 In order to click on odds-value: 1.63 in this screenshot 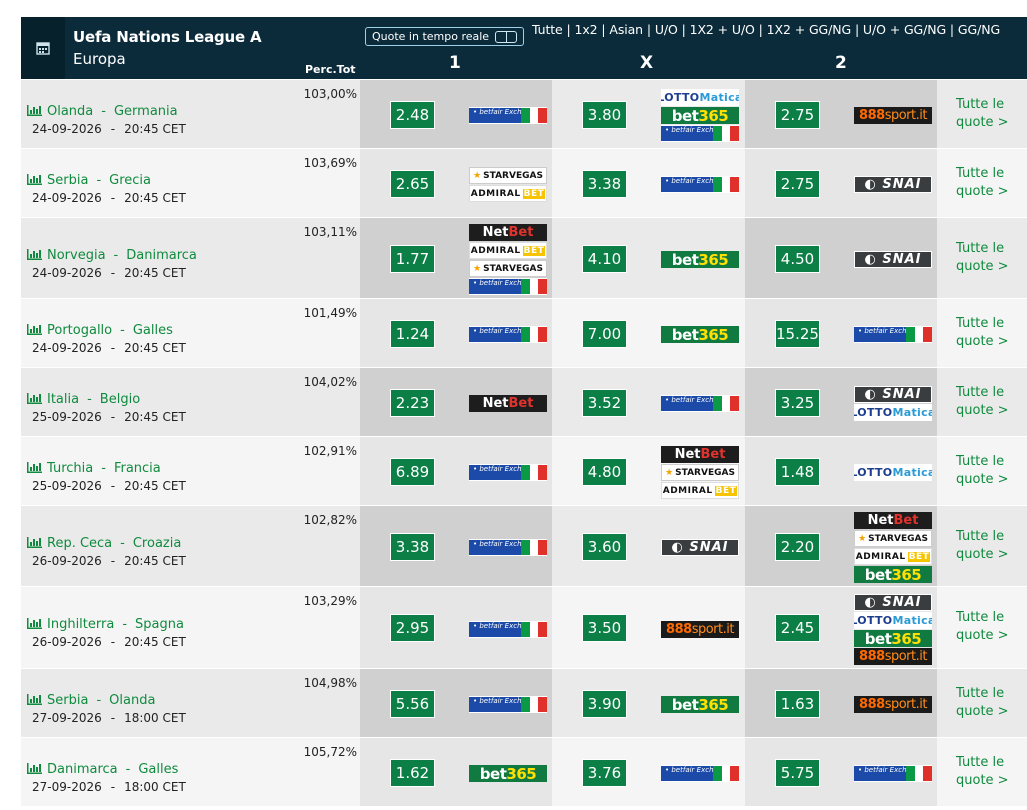, I will do `click(797, 704)`.